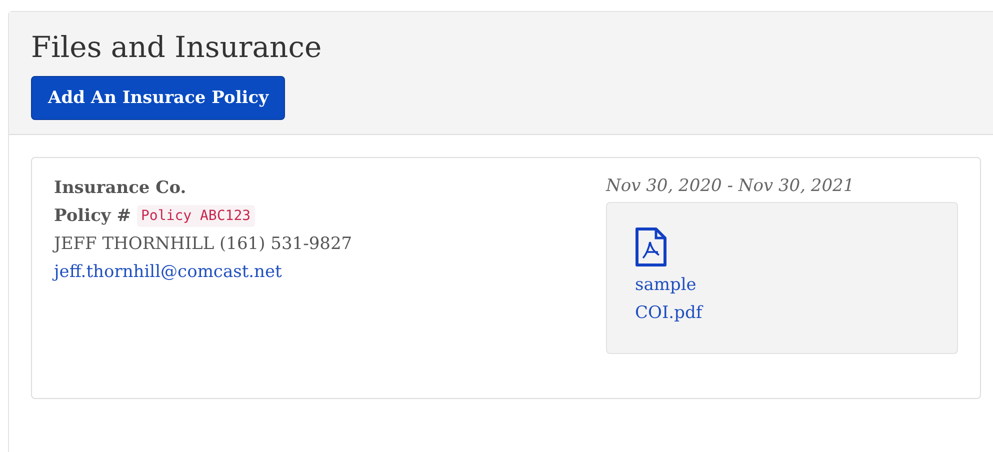  What do you see at coordinates (158, 98) in the screenshot?
I see `add-policy-button: Add An Insurace Policy` at bounding box center [158, 98].